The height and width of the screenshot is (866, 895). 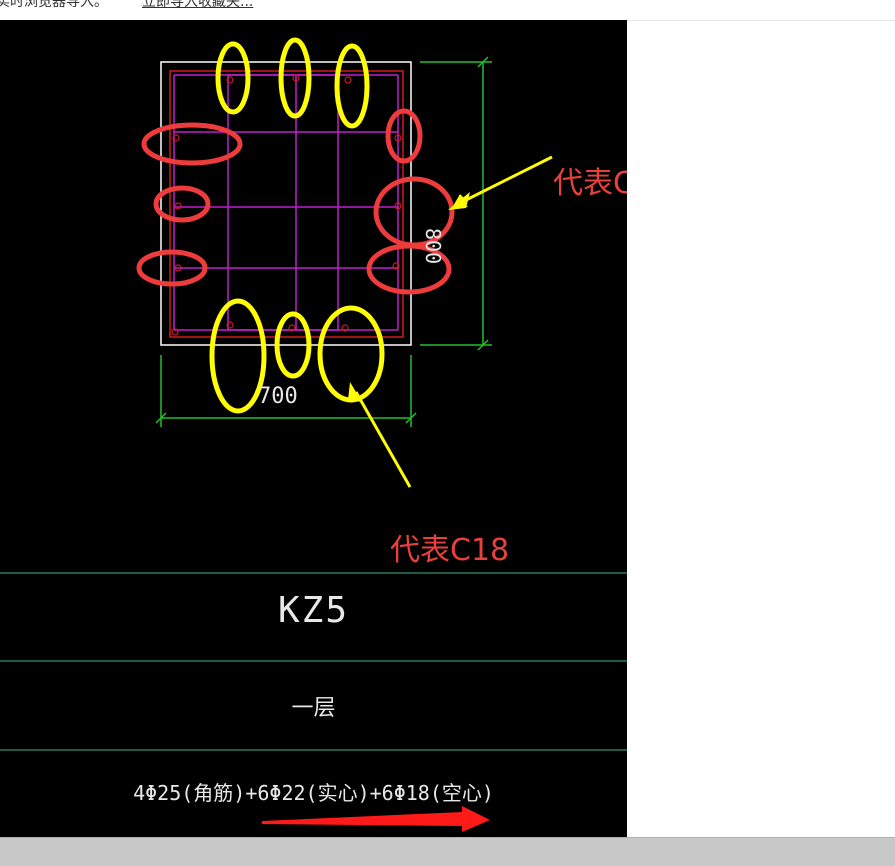 I want to click on arrow-c22-shaft, so click(x=505, y=180).